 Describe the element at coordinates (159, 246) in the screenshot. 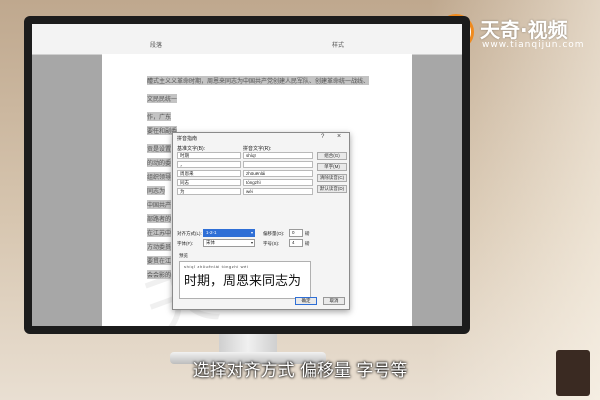

I see `doc-line: 方动委员` at that location.